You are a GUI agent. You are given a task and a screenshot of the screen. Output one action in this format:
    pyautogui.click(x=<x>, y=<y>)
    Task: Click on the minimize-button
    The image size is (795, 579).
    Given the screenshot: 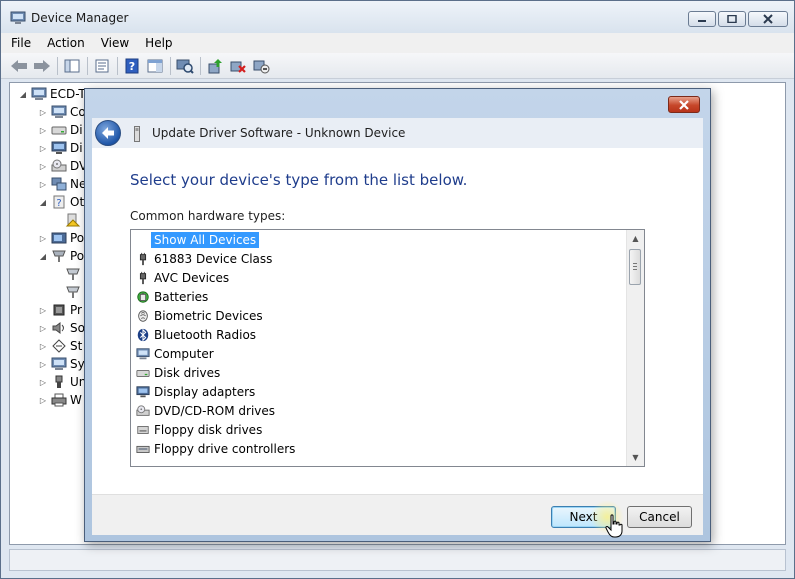 What is the action you would take?
    pyautogui.click(x=702, y=19)
    